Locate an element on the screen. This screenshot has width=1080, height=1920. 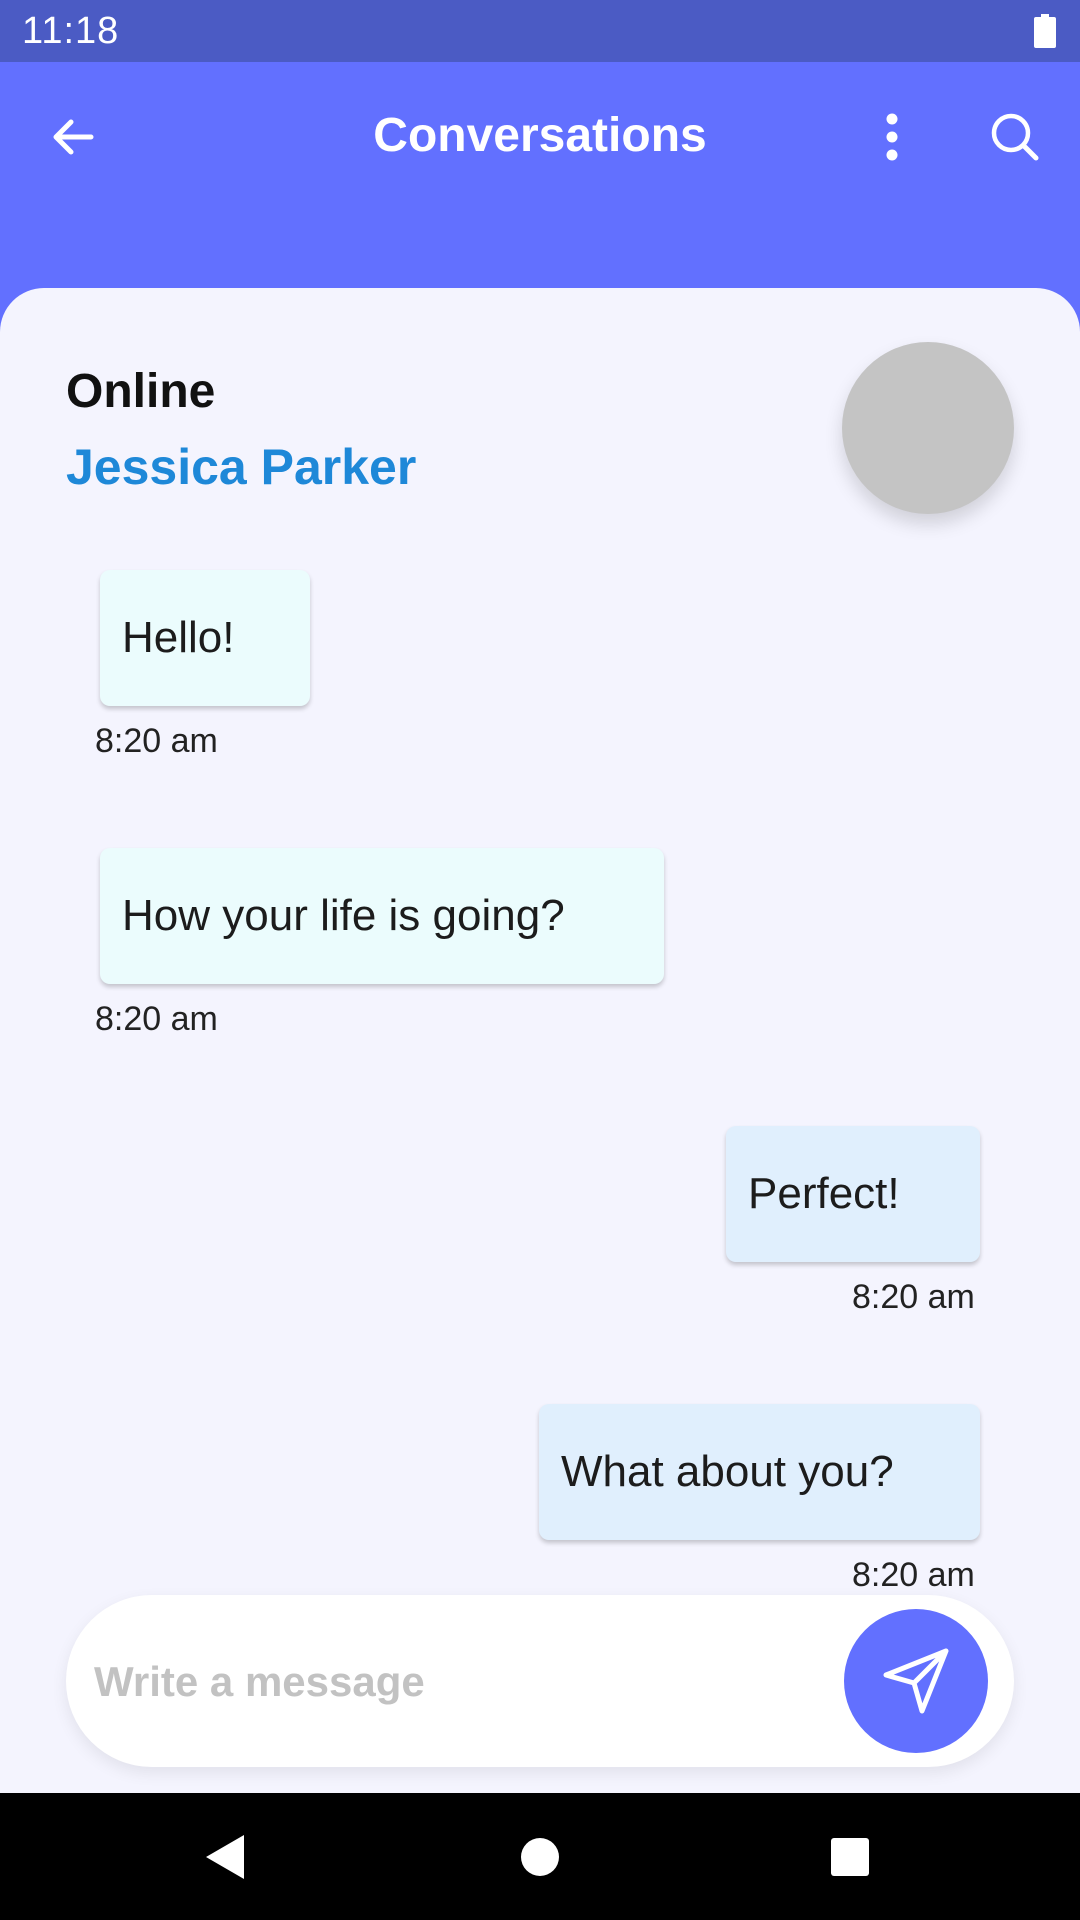
message-bubble-incoming: Hello! is located at coordinates (205, 638).